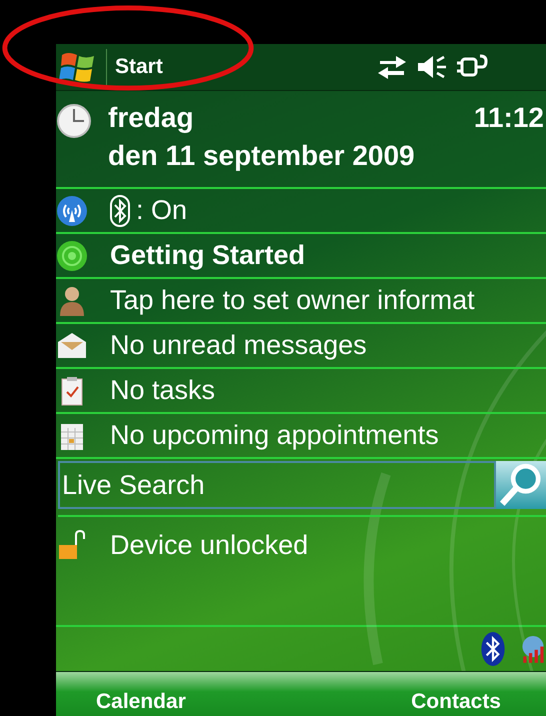 The width and height of the screenshot is (546, 716). Describe the element at coordinates (277, 485) in the screenshot. I see `search-field: Live Search` at that location.